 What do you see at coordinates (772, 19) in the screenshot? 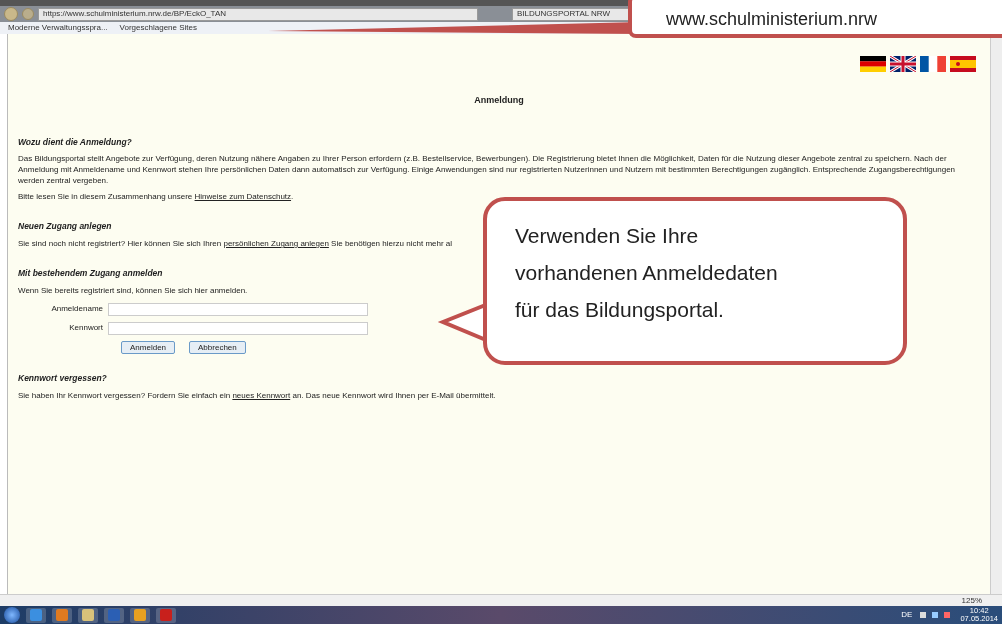
I see `callout-text: www.schulministerium.nrw` at bounding box center [772, 19].